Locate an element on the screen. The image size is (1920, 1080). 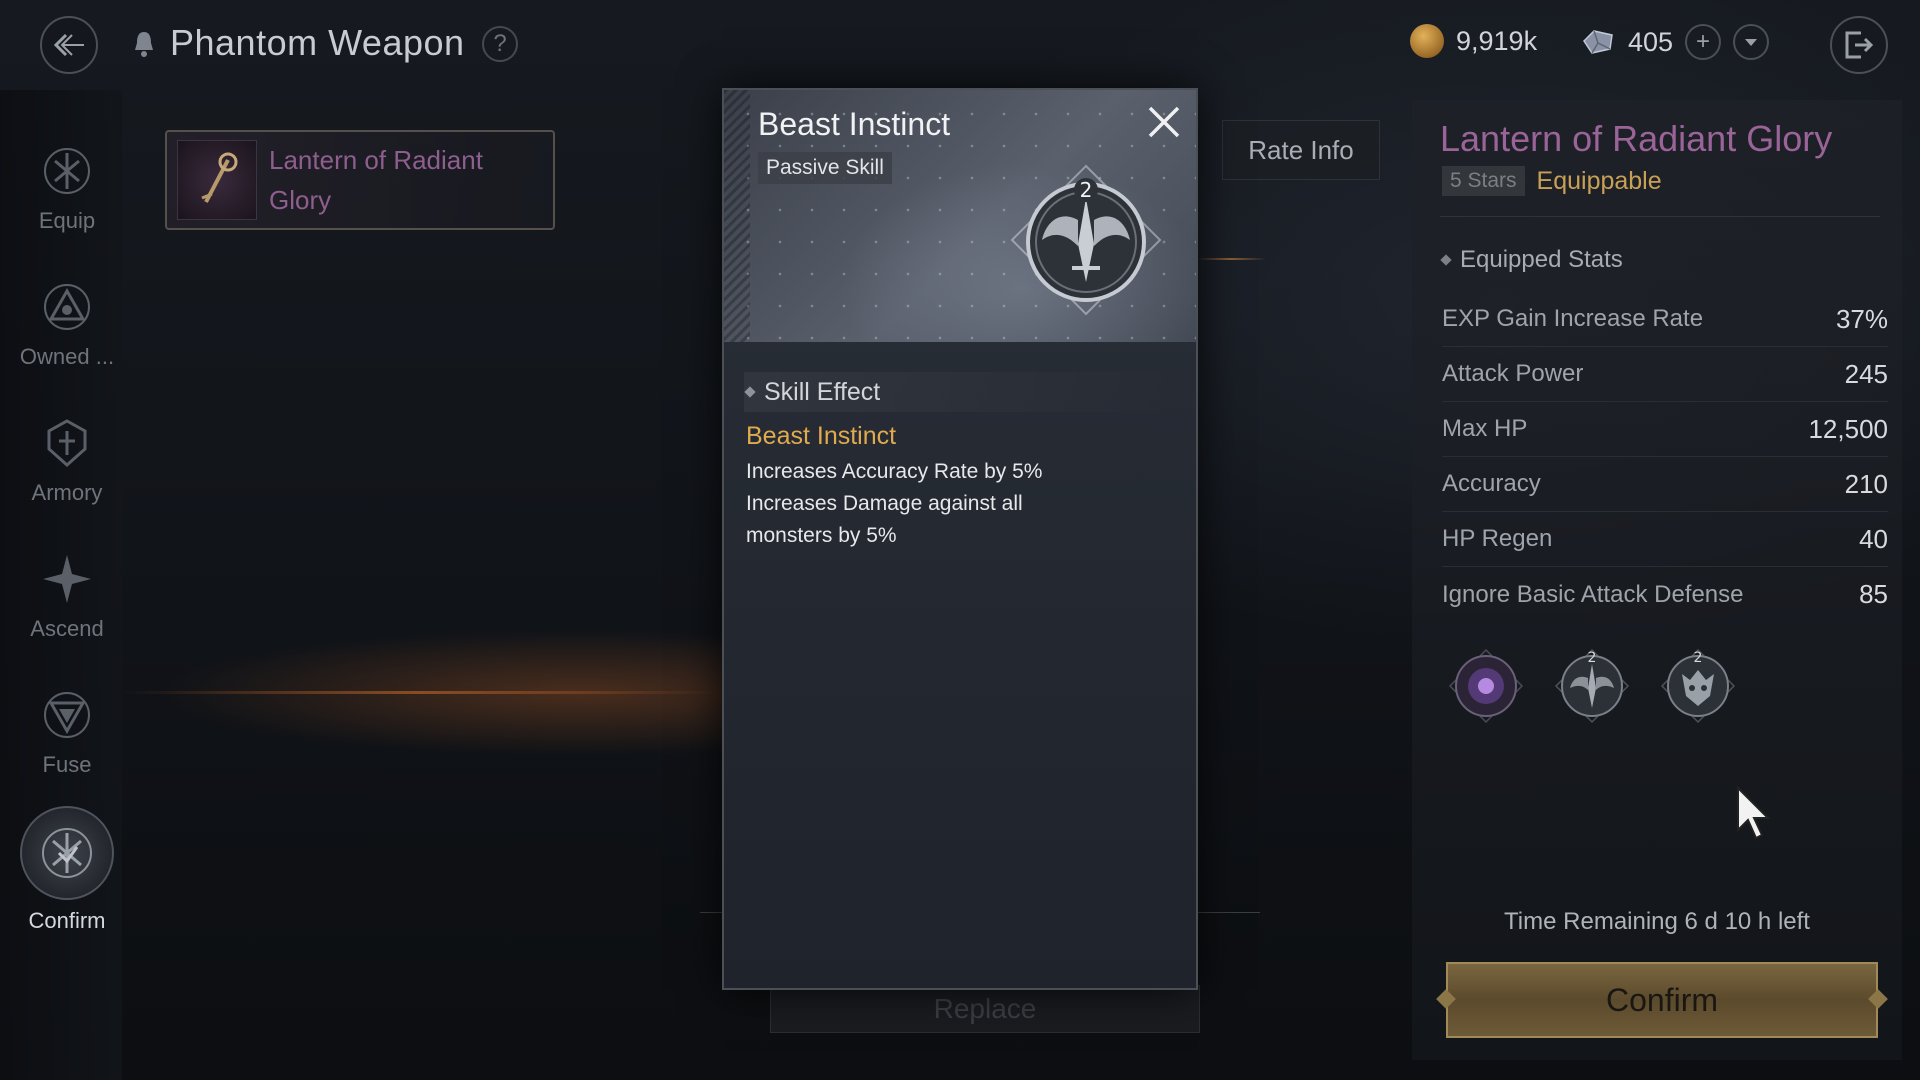
beast-instinct-skill-icon: 2 is located at coordinates (1592, 686).